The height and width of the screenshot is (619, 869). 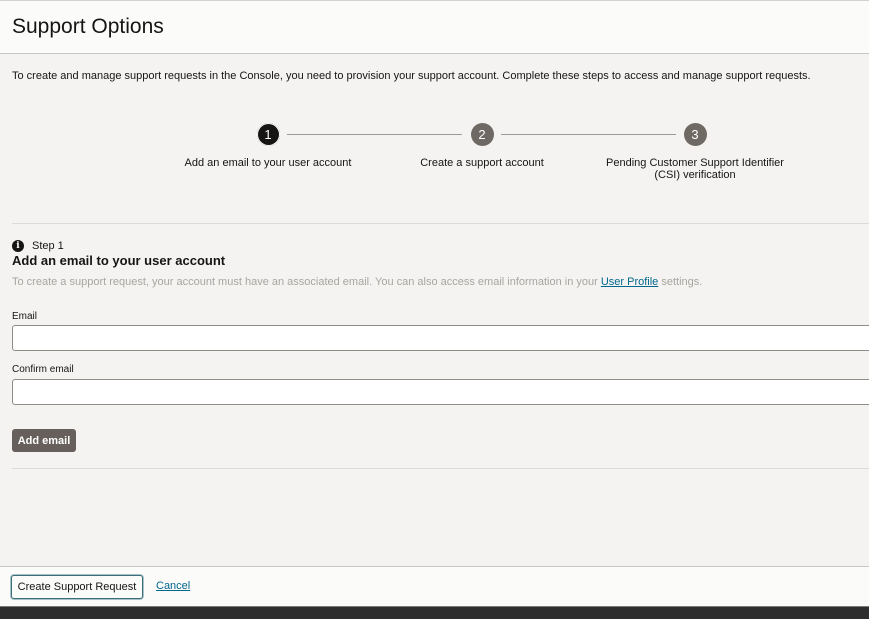 I want to click on step-kicker: Step 1, so click(x=48, y=246).